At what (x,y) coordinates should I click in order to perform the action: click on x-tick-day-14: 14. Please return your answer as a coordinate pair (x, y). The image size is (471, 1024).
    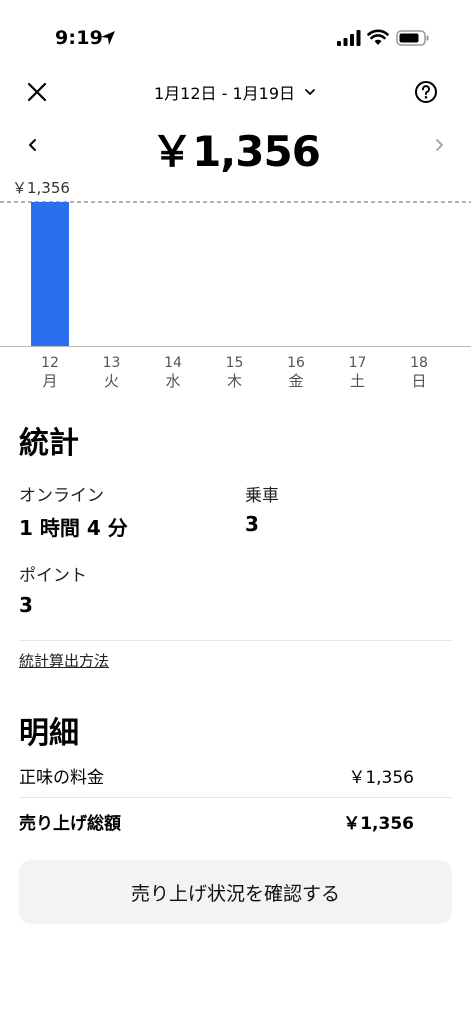
    Looking at the image, I should click on (173, 363).